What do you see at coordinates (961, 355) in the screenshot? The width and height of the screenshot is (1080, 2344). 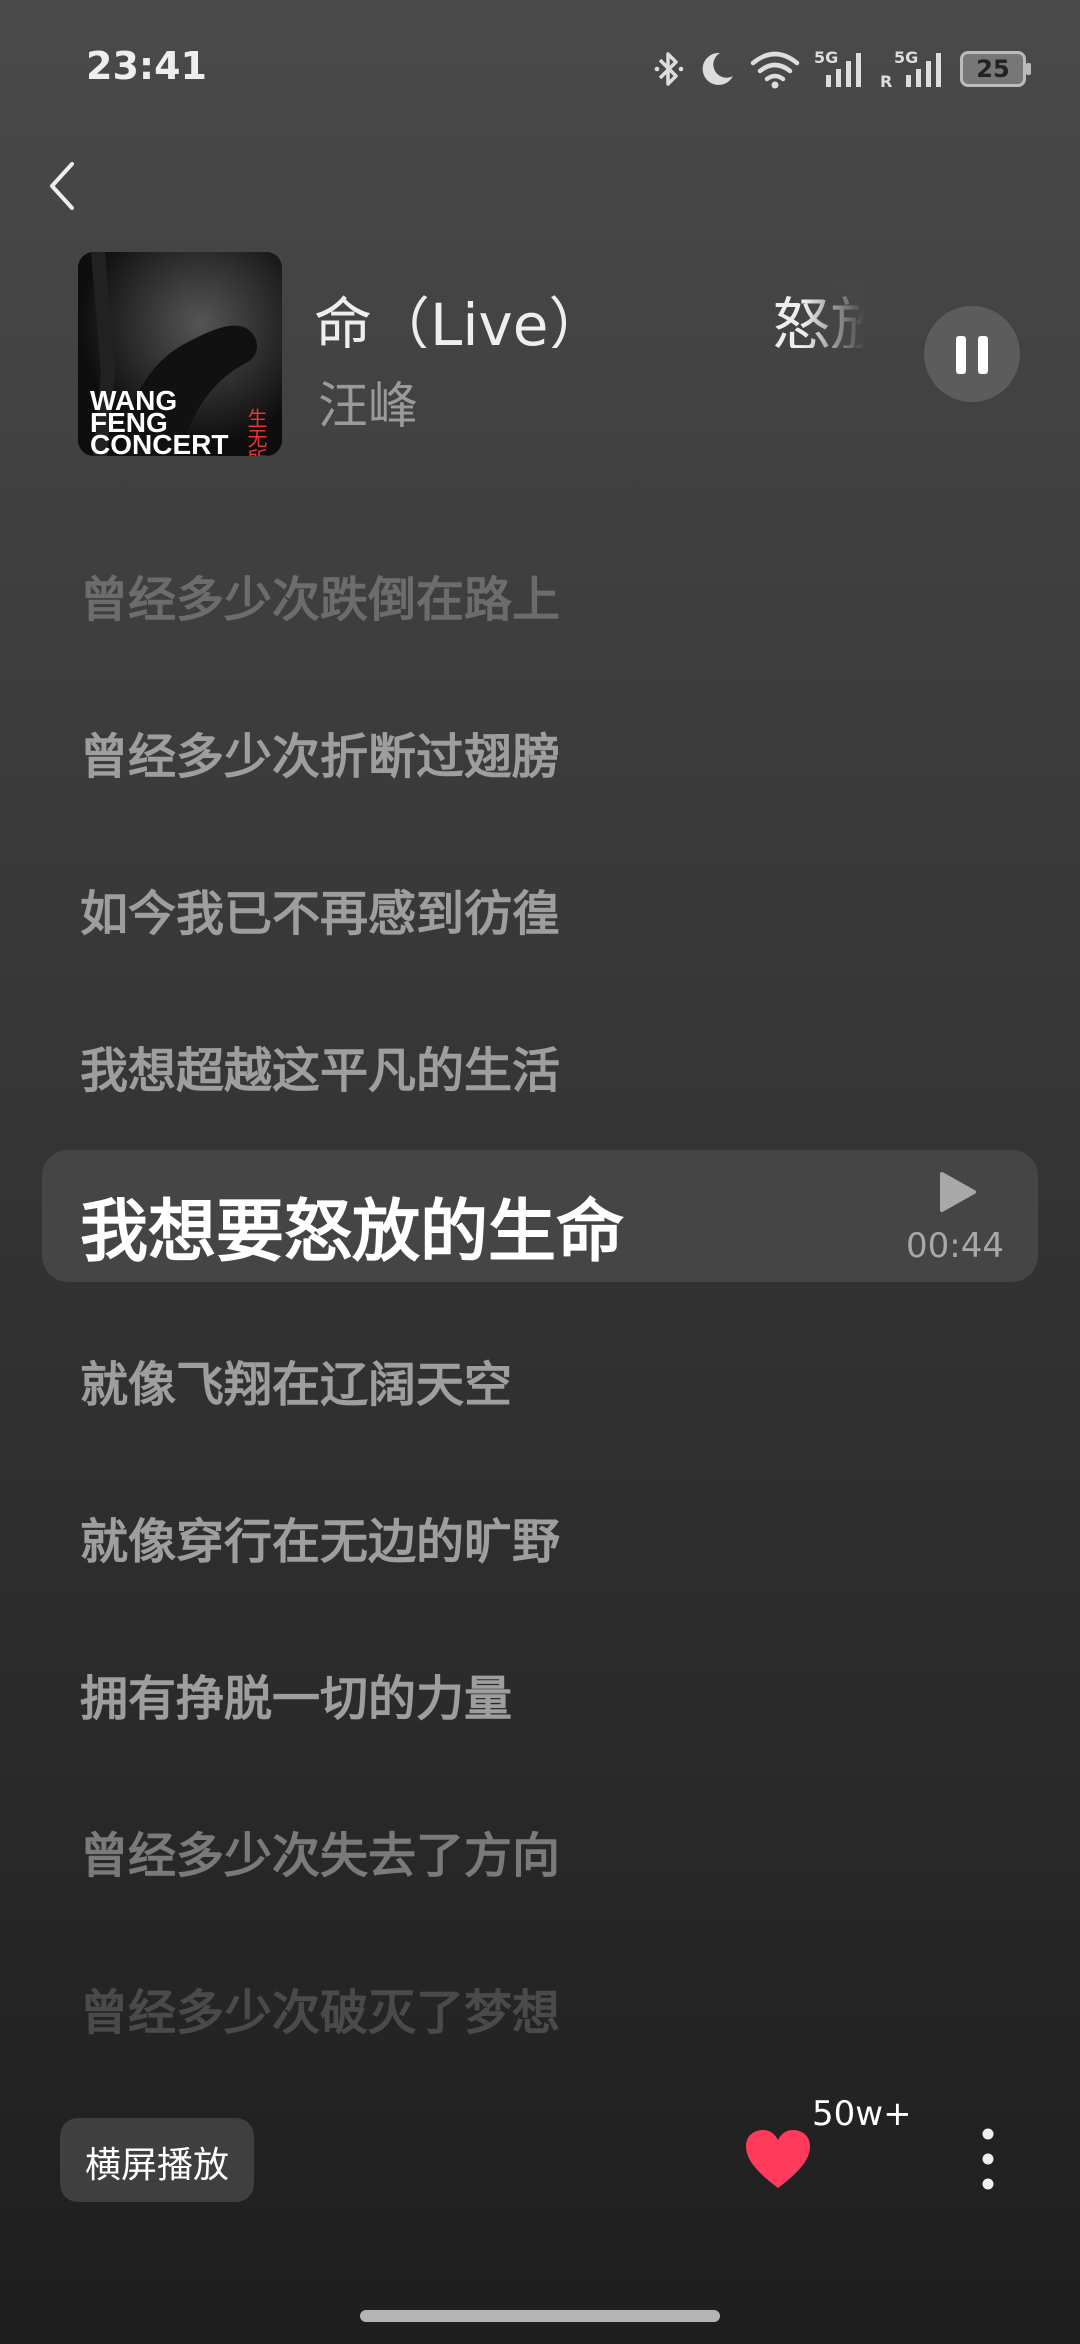 I see `pause-icon` at bounding box center [961, 355].